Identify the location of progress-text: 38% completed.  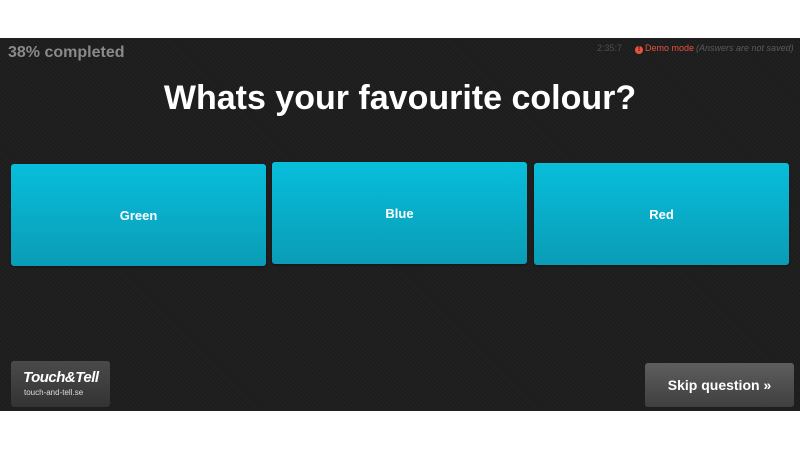
(66, 52).